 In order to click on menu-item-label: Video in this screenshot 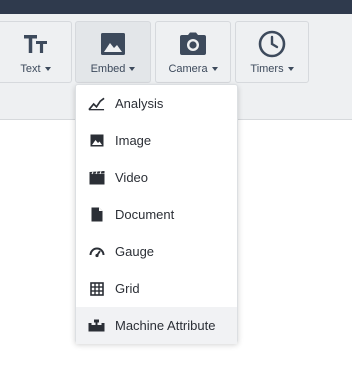, I will do `click(132, 177)`.